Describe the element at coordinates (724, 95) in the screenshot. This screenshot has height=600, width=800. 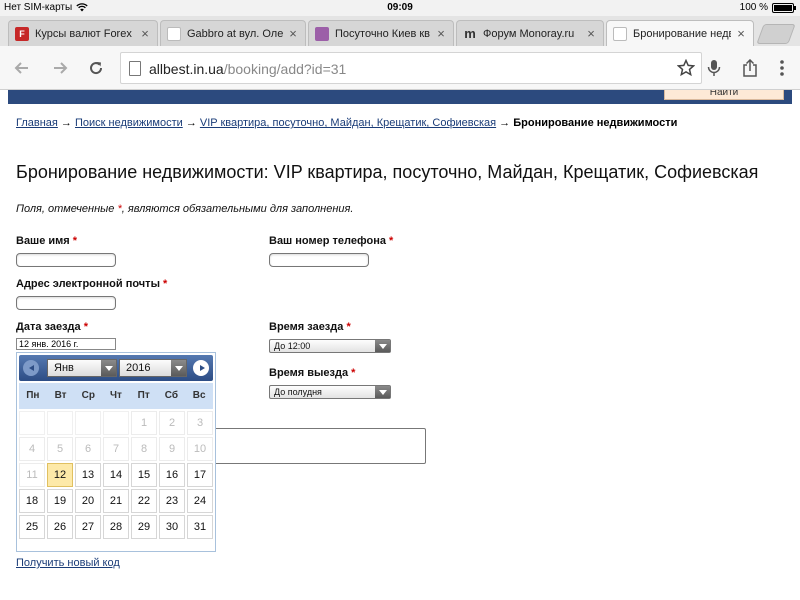
I see `find-button: Найти` at that location.